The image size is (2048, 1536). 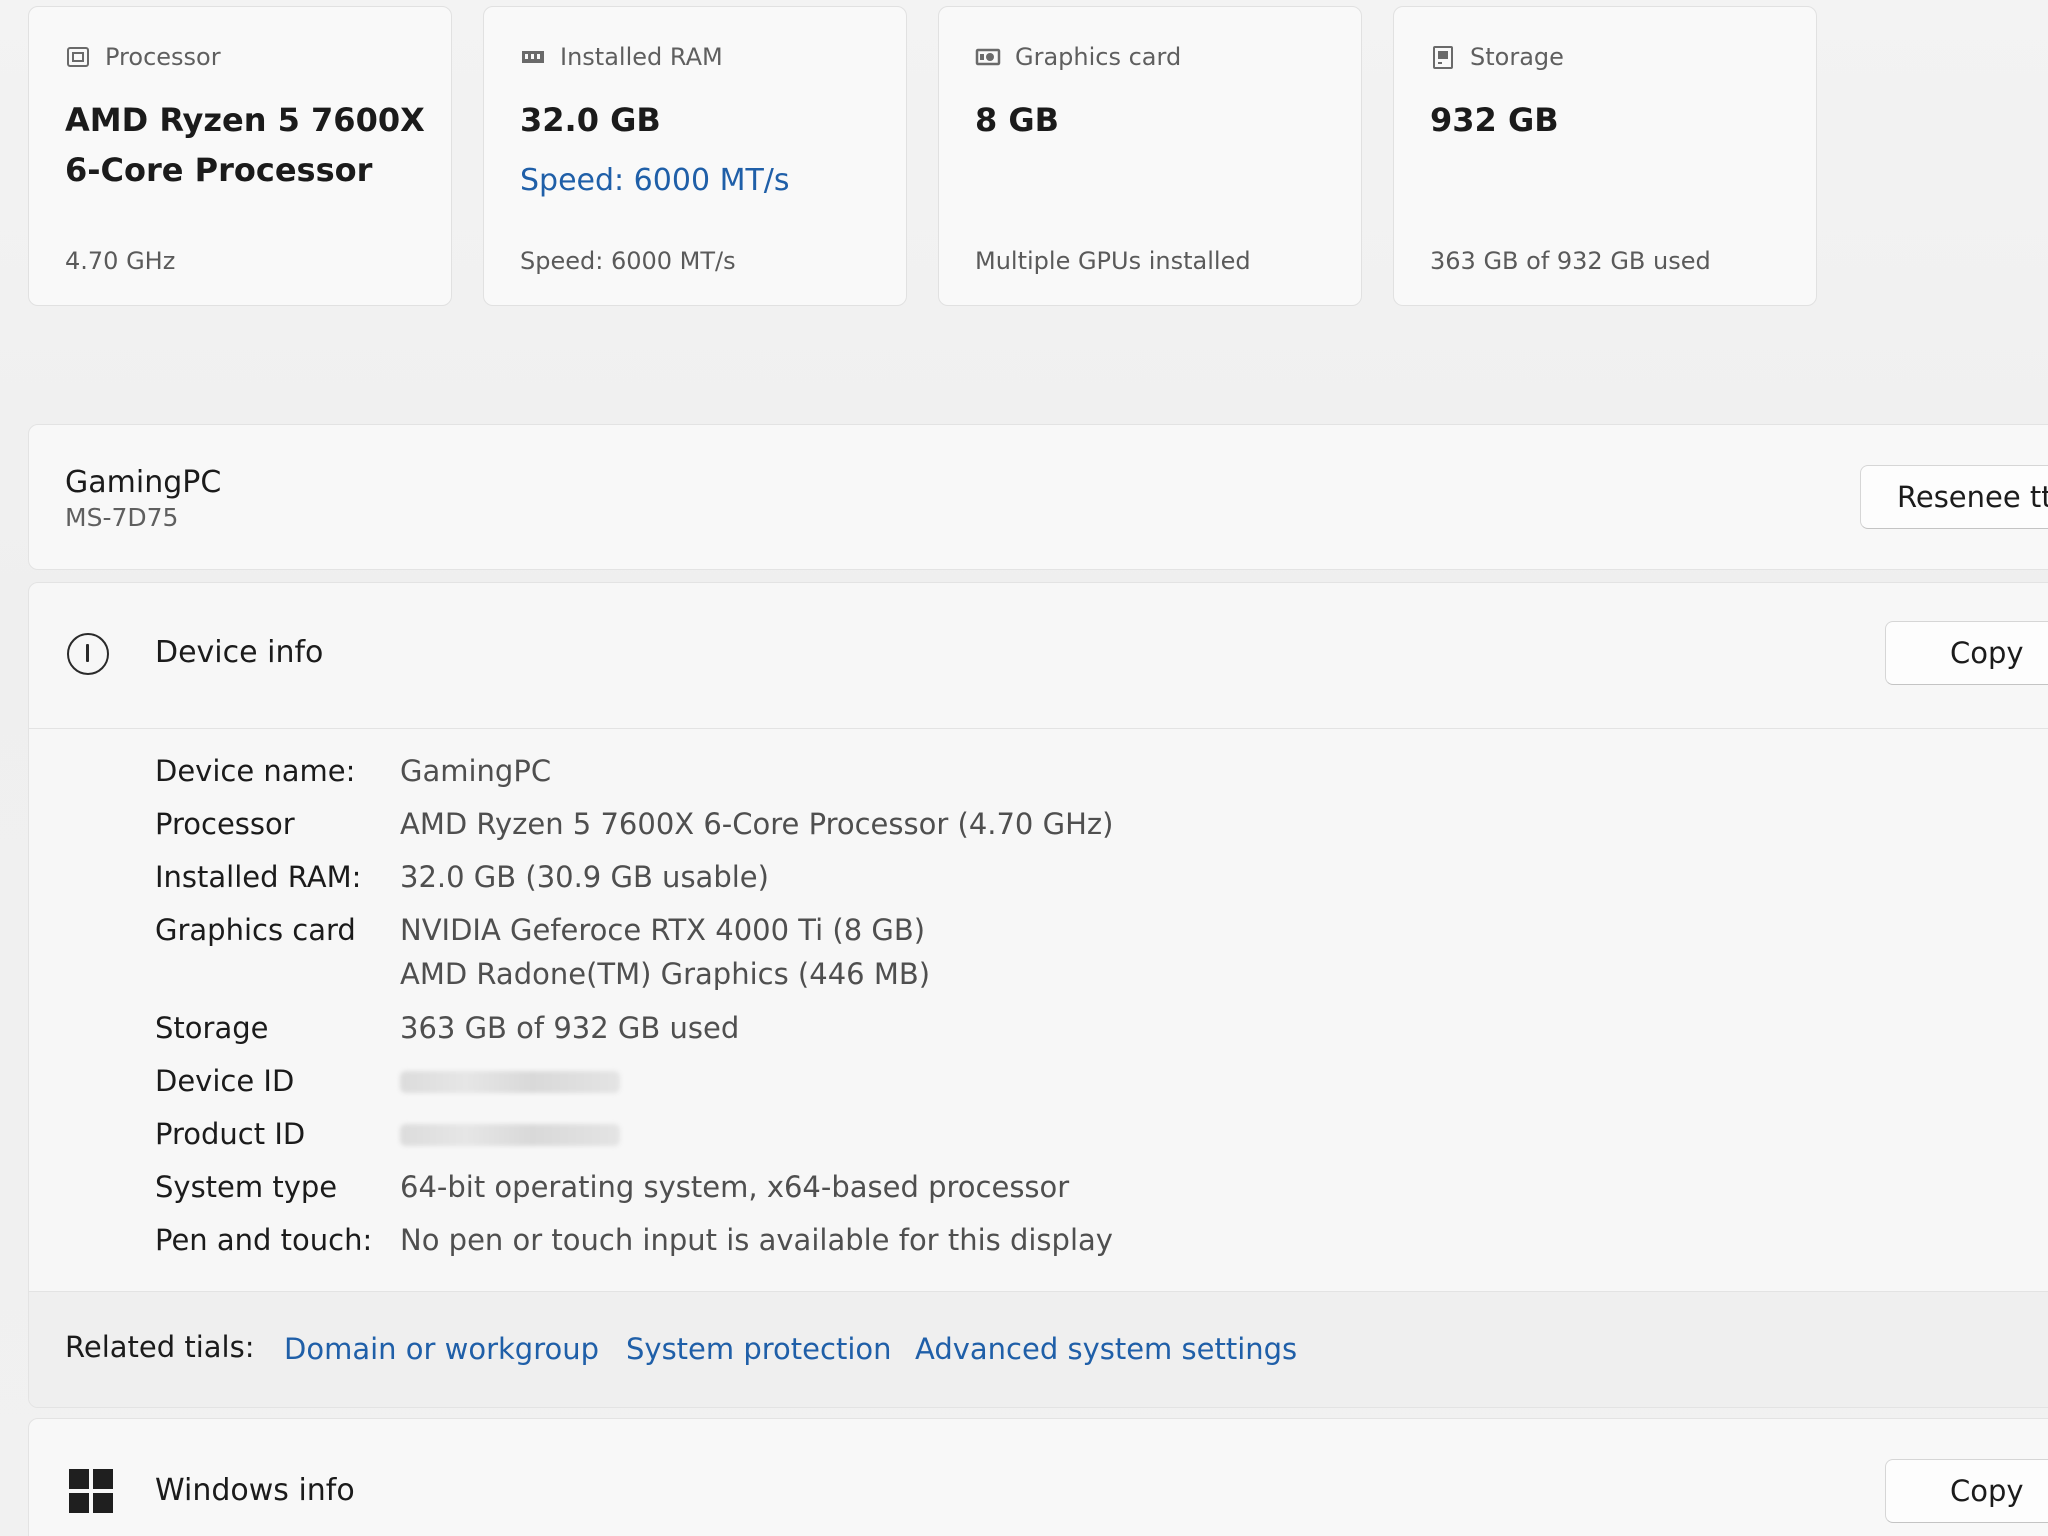 I want to click on windows-logo-icon, so click(x=91, y=1491).